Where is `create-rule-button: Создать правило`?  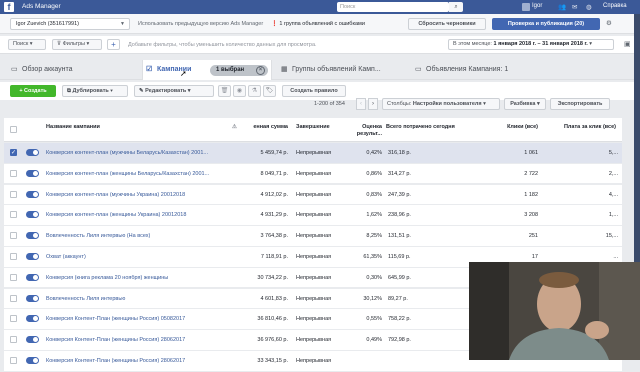
create-rule-button: Создать правило is located at coordinates (314, 91).